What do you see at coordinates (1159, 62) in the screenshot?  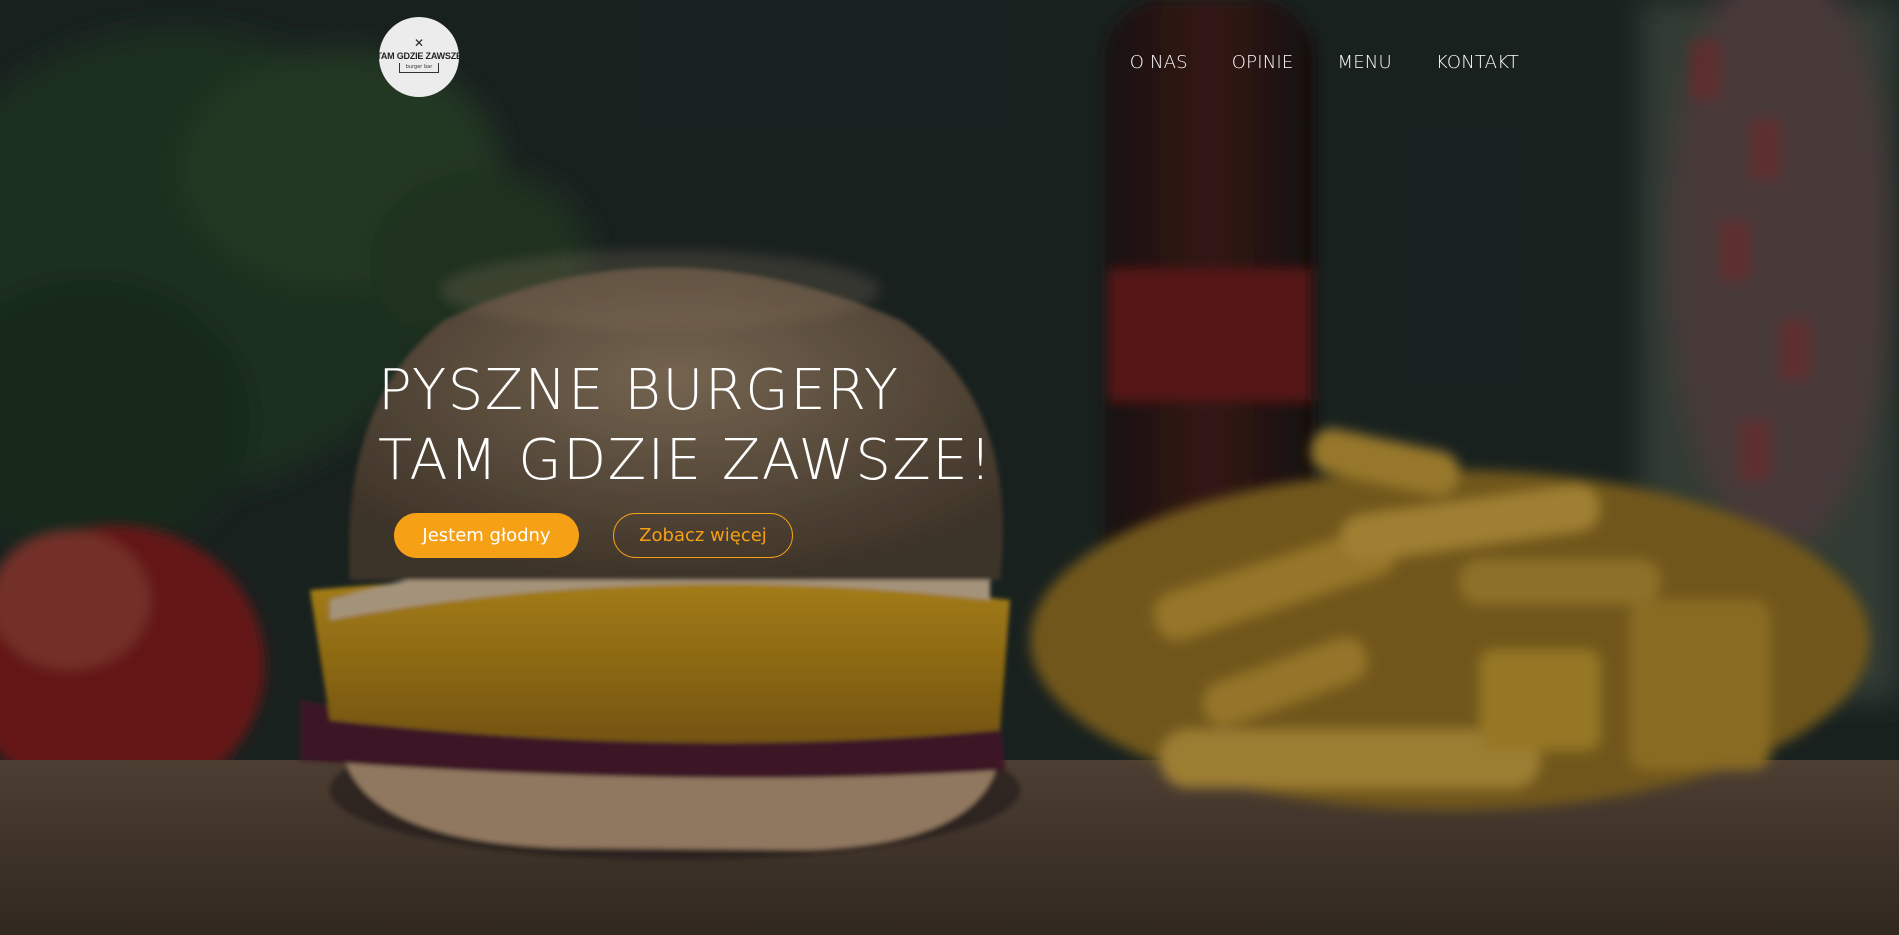 I see `nav-item-o-nas: O NAS` at bounding box center [1159, 62].